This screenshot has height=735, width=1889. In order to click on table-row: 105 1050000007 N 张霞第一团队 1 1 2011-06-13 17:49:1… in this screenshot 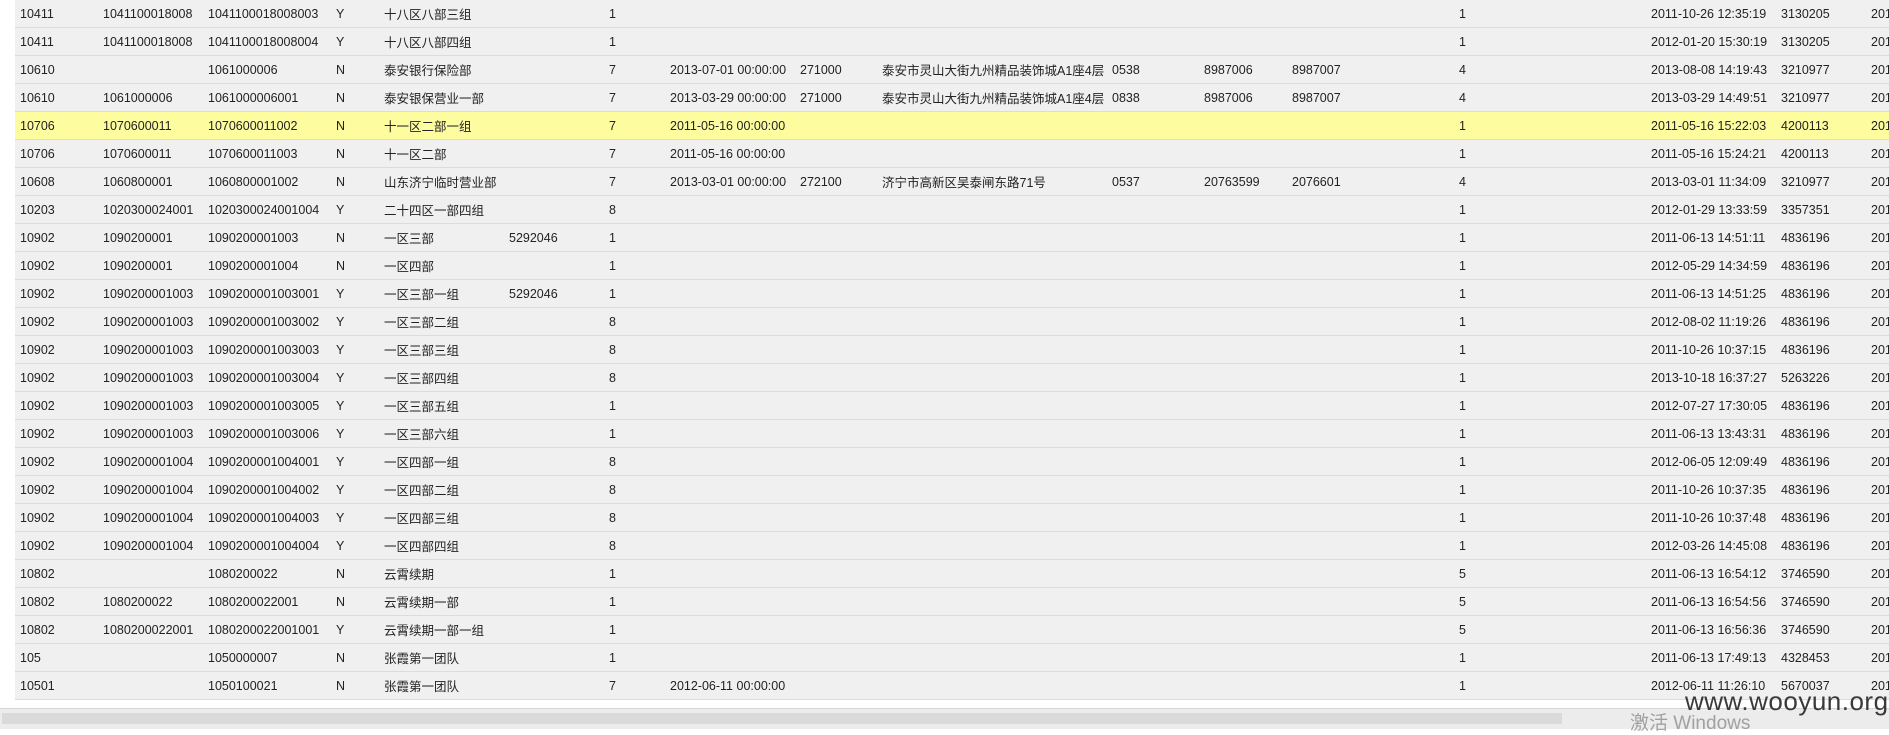, I will do `click(952, 657)`.